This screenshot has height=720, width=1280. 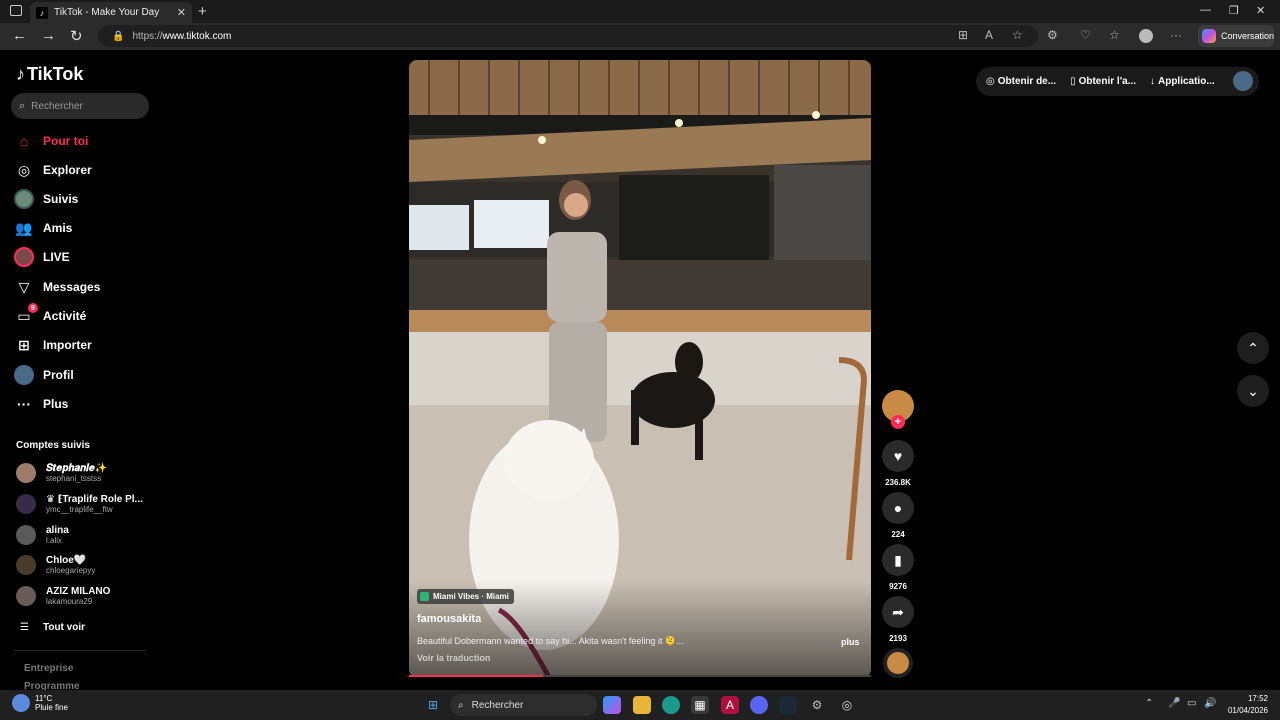 What do you see at coordinates (44, 375) in the screenshot?
I see `sidebar-item-profil: Profil` at bounding box center [44, 375].